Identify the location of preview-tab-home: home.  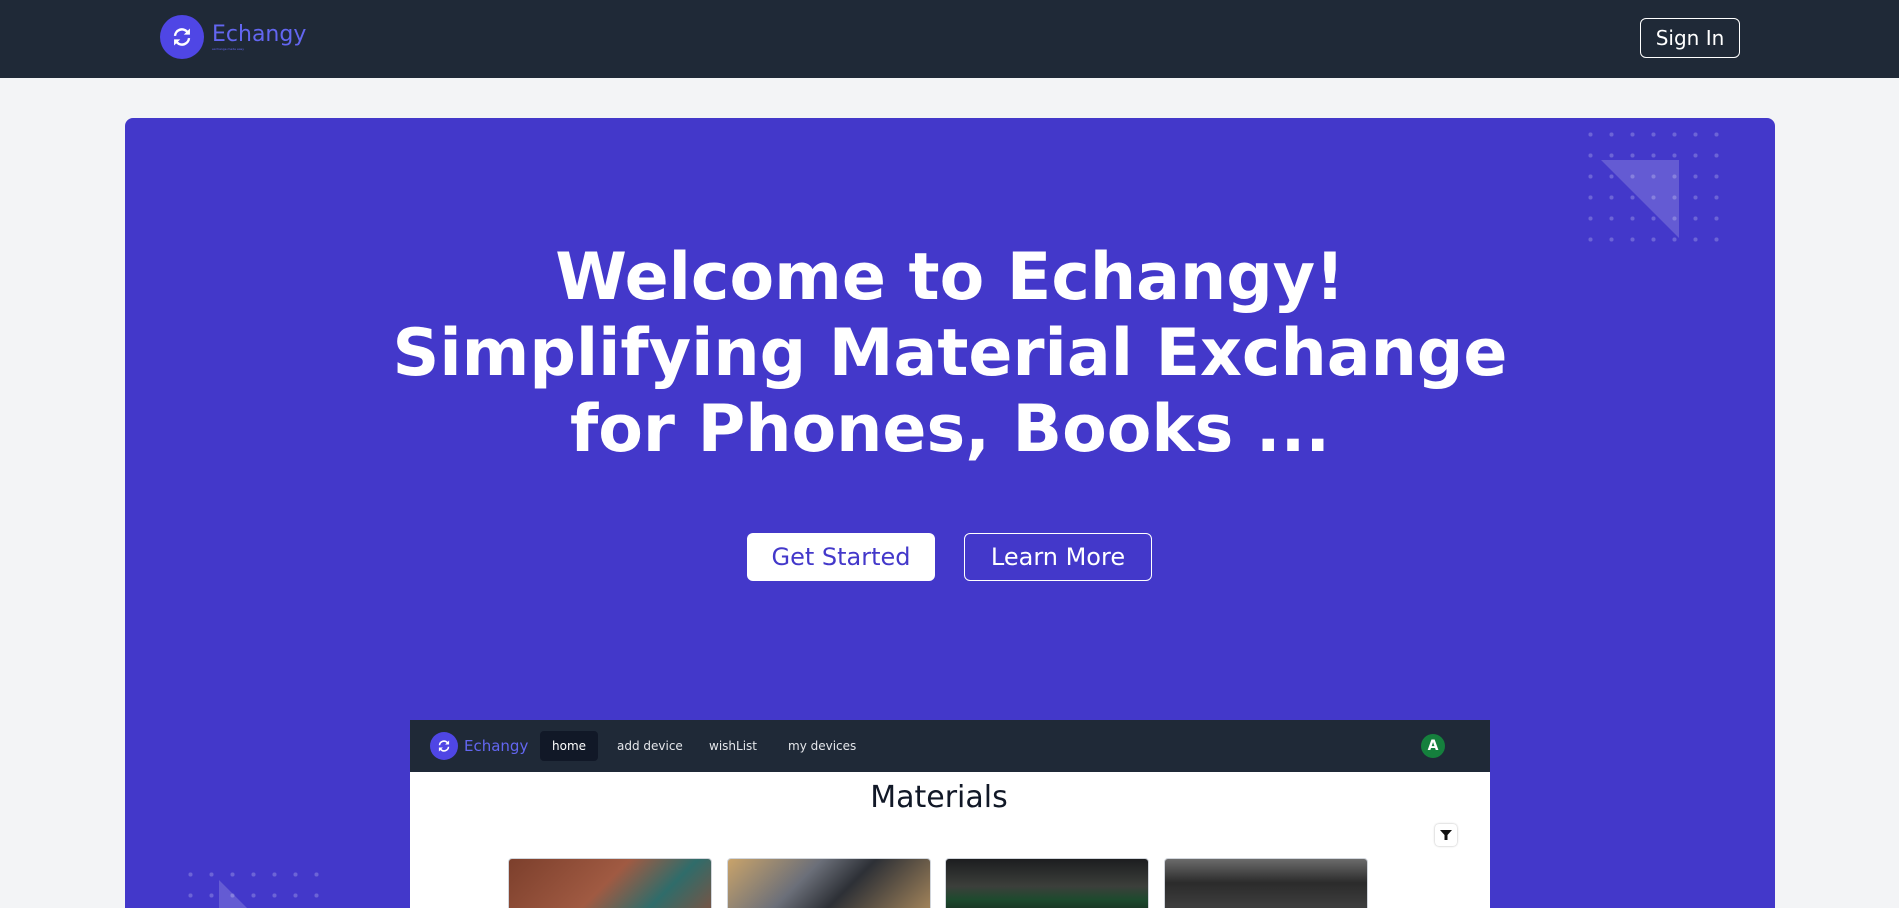
(569, 746).